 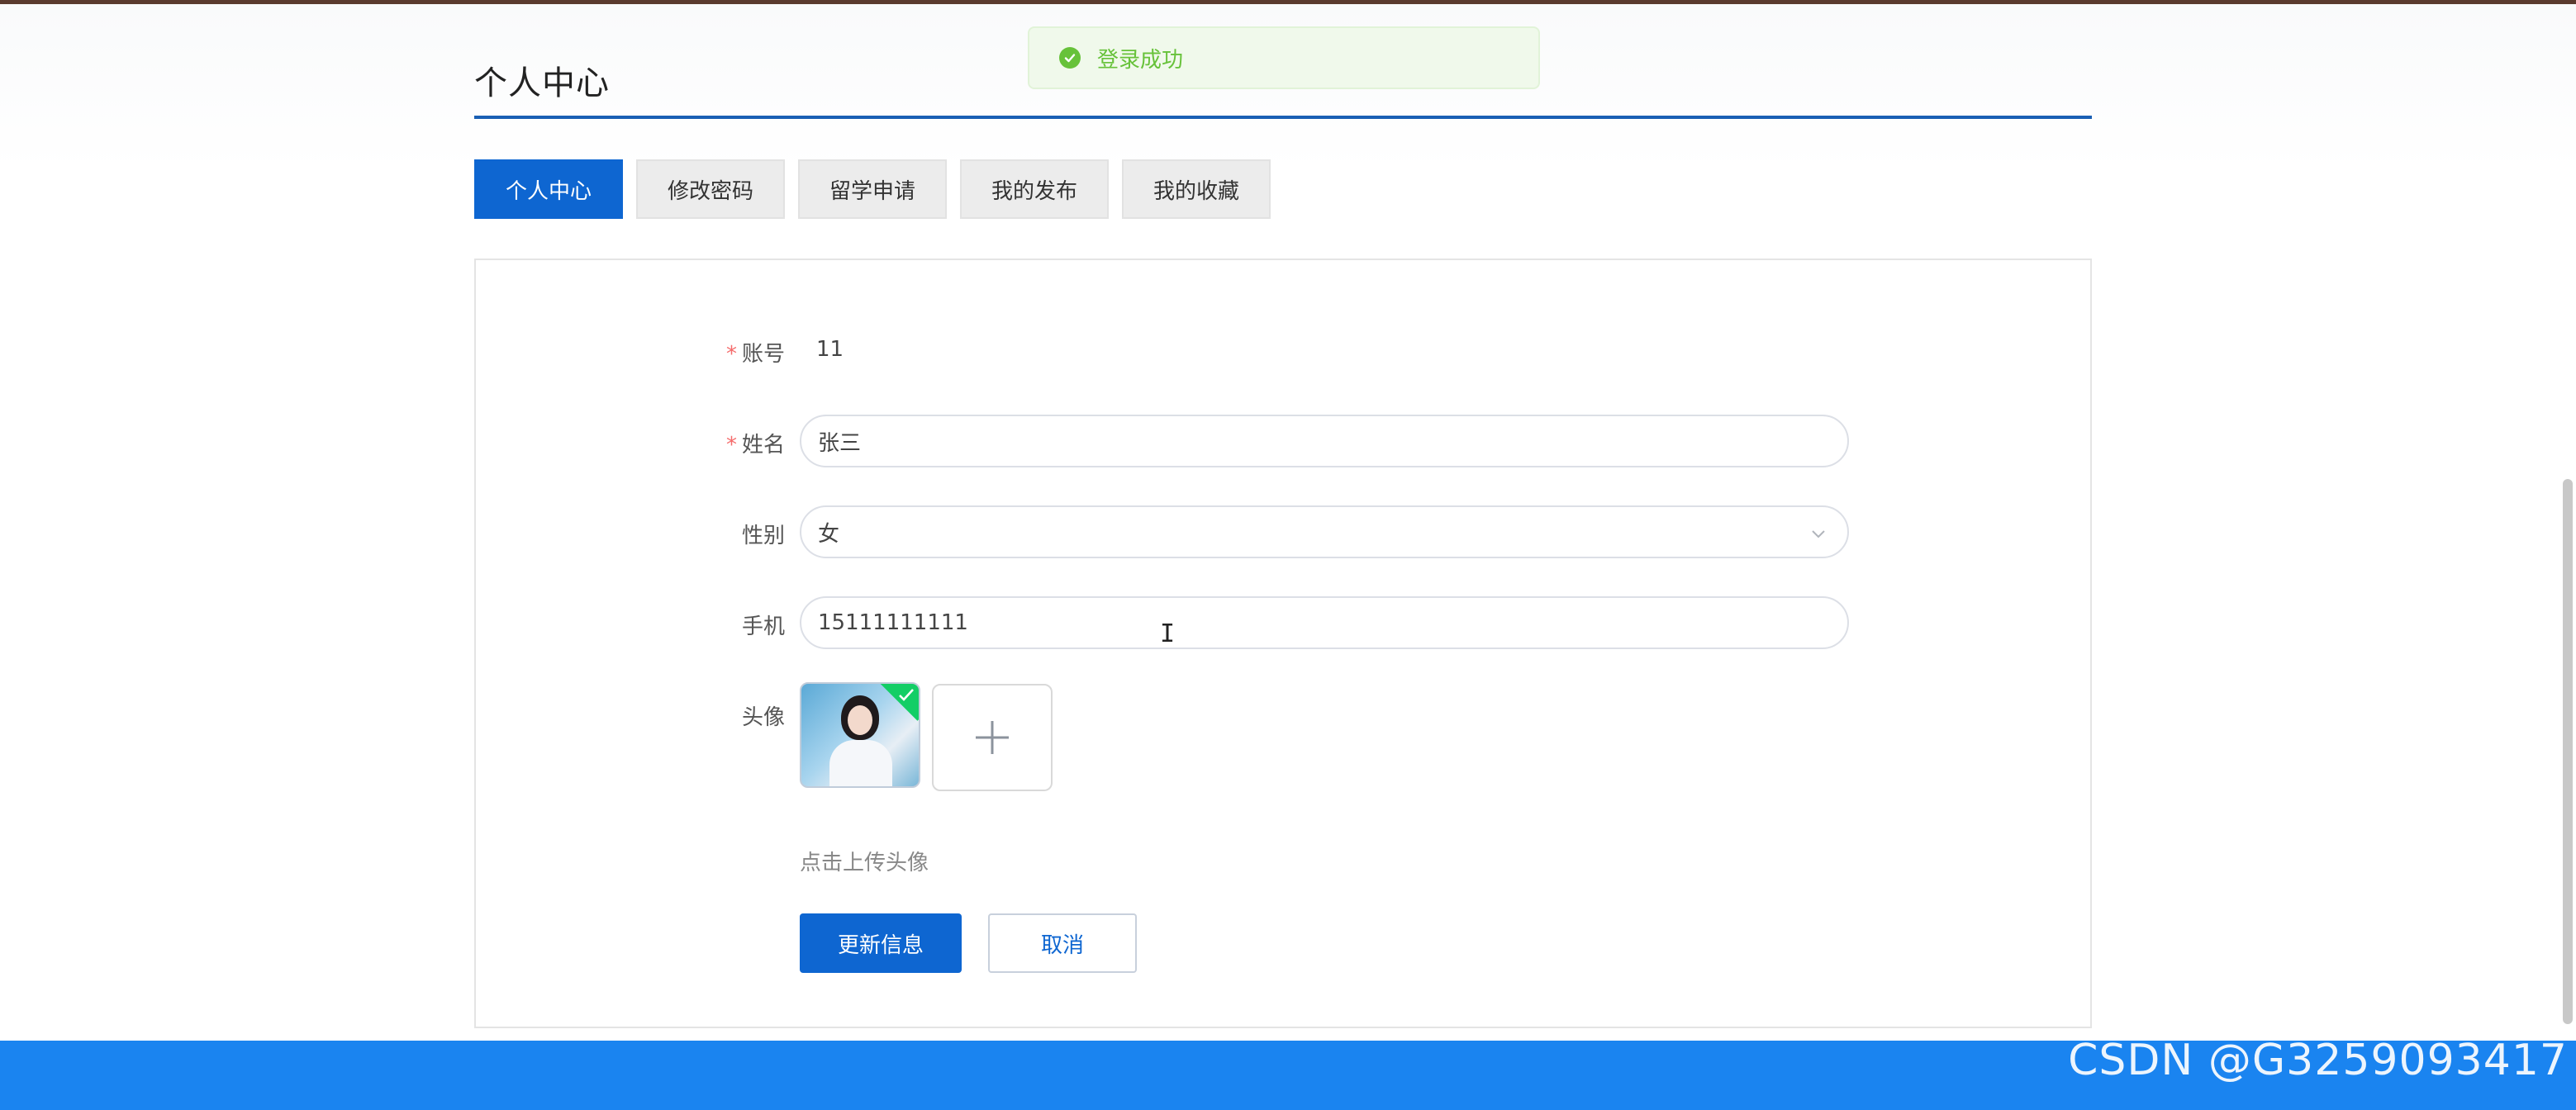 What do you see at coordinates (829, 534) in the screenshot?
I see `gender-selected-value: 女` at bounding box center [829, 534].